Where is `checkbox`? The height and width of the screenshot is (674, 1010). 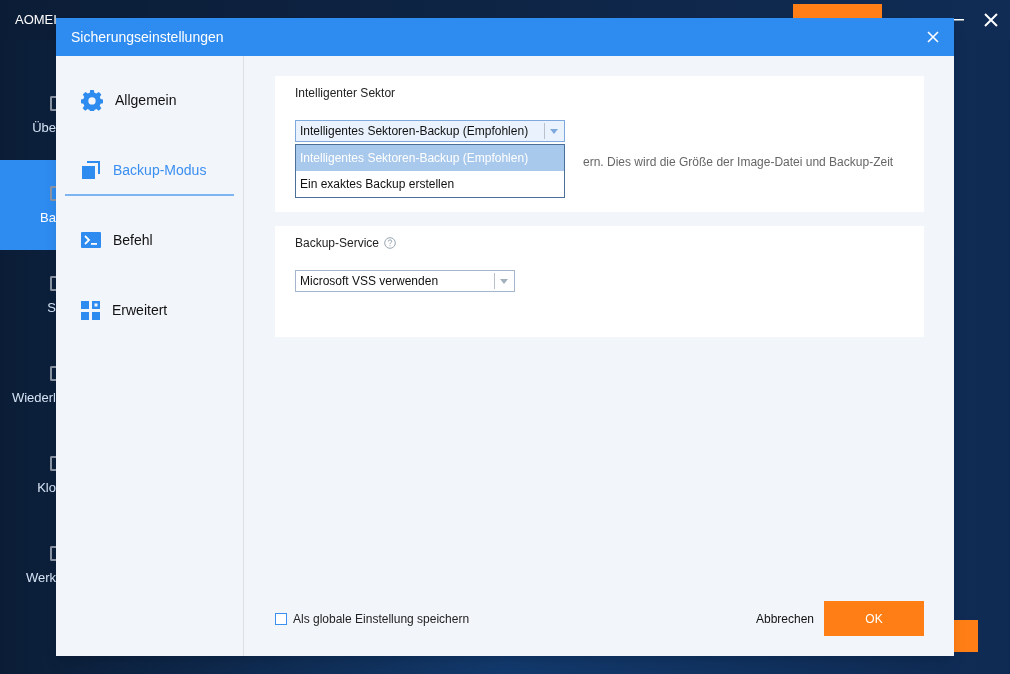
checkbox is located at coordinates (281, 618).